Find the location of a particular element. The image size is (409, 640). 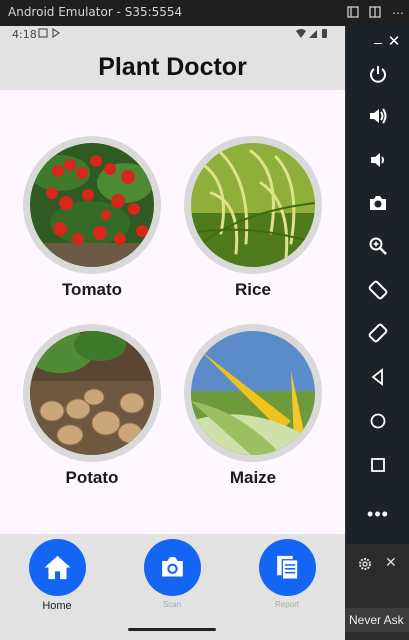

nav-item-scan: Scan is located at coordinates (172, 574).